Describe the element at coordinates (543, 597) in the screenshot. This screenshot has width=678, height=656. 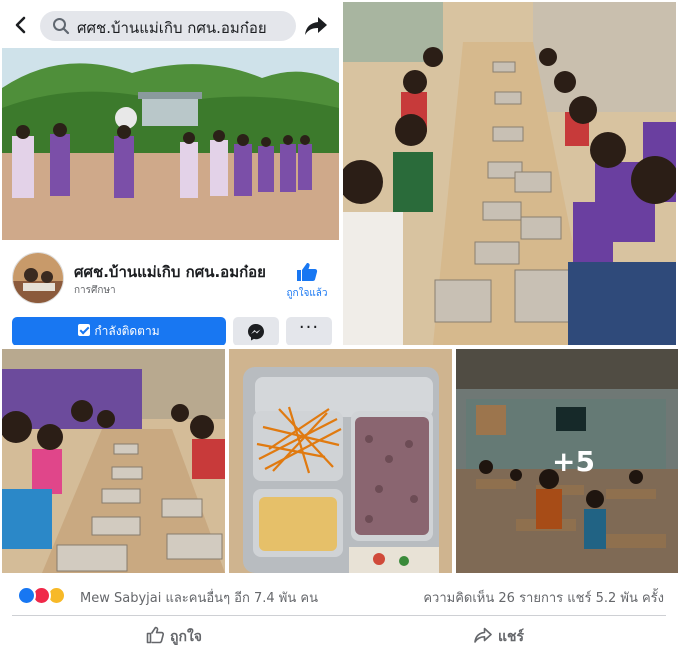
I see `comment-share-counts: ความคิดเห็น 26 รายการ แชร์ 5.2 พัน ครั้ง` at that location.